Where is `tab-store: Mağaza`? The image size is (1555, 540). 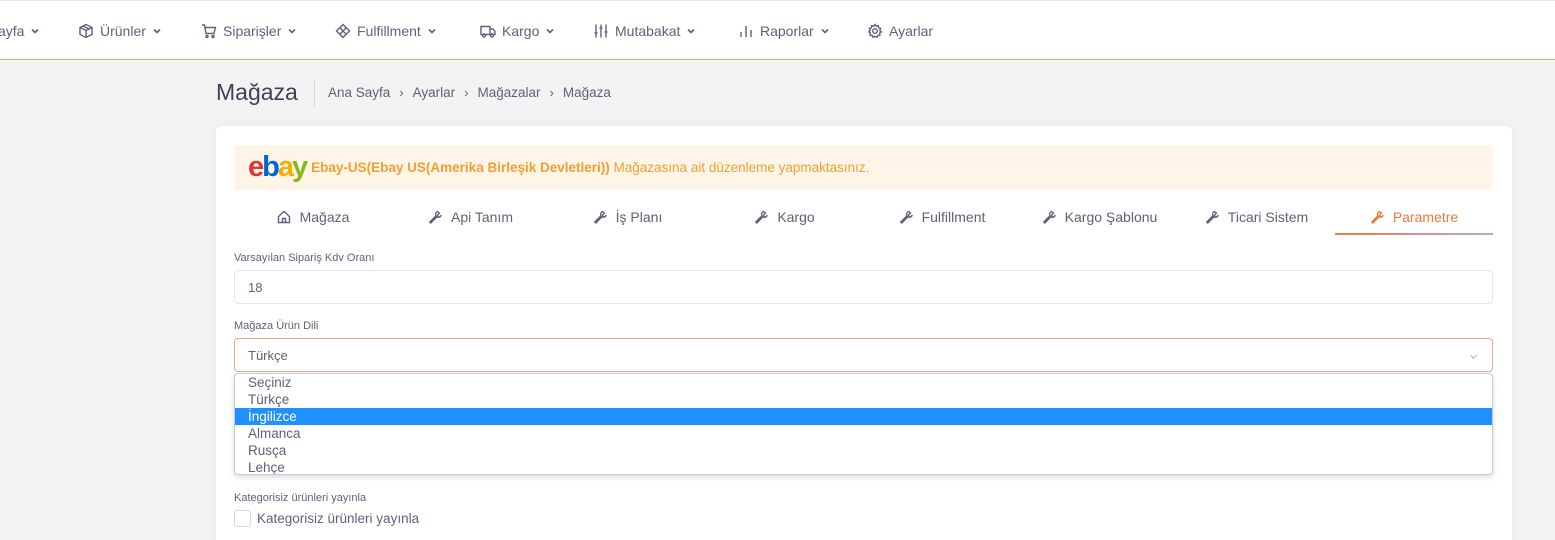
tab-store: Mağaza is located at coordinates (313, 216).